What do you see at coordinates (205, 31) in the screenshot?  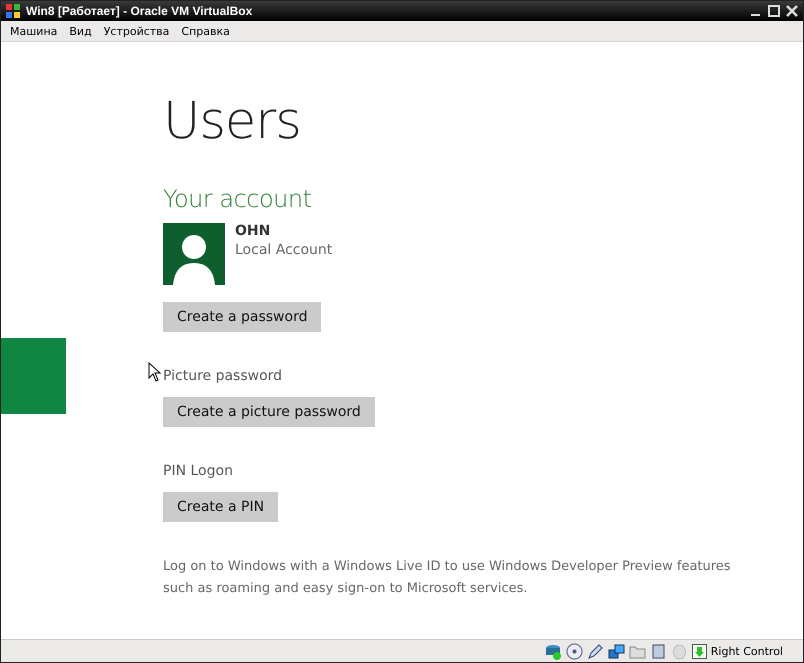 I see `menu-item: Справка` at bounding box center [205, 31].